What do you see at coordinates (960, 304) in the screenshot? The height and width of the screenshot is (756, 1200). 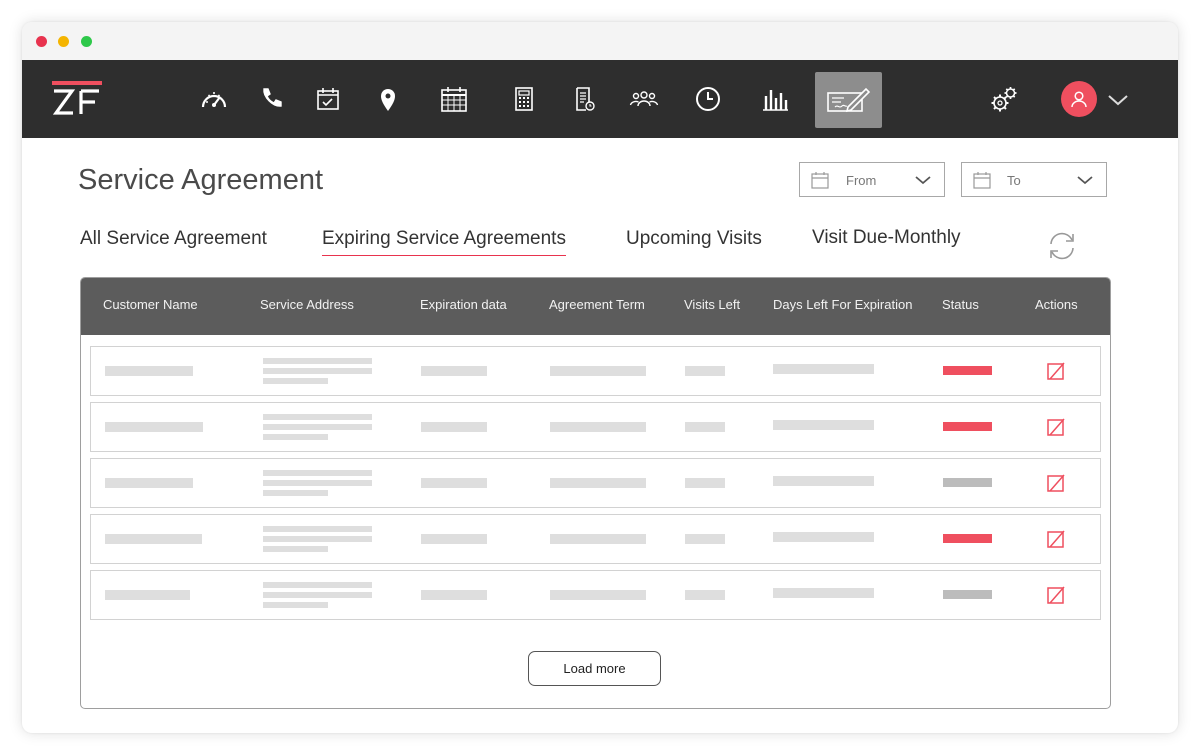 I see `column-header-status: Status` at bounding box center [960, 304].